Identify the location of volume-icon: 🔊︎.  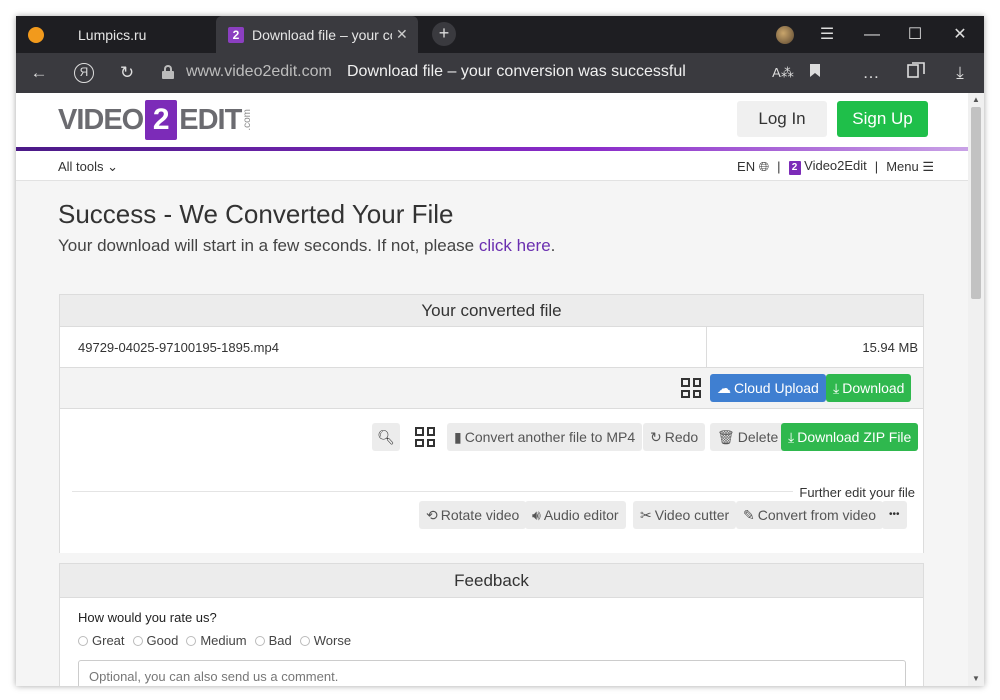
(536, 515).